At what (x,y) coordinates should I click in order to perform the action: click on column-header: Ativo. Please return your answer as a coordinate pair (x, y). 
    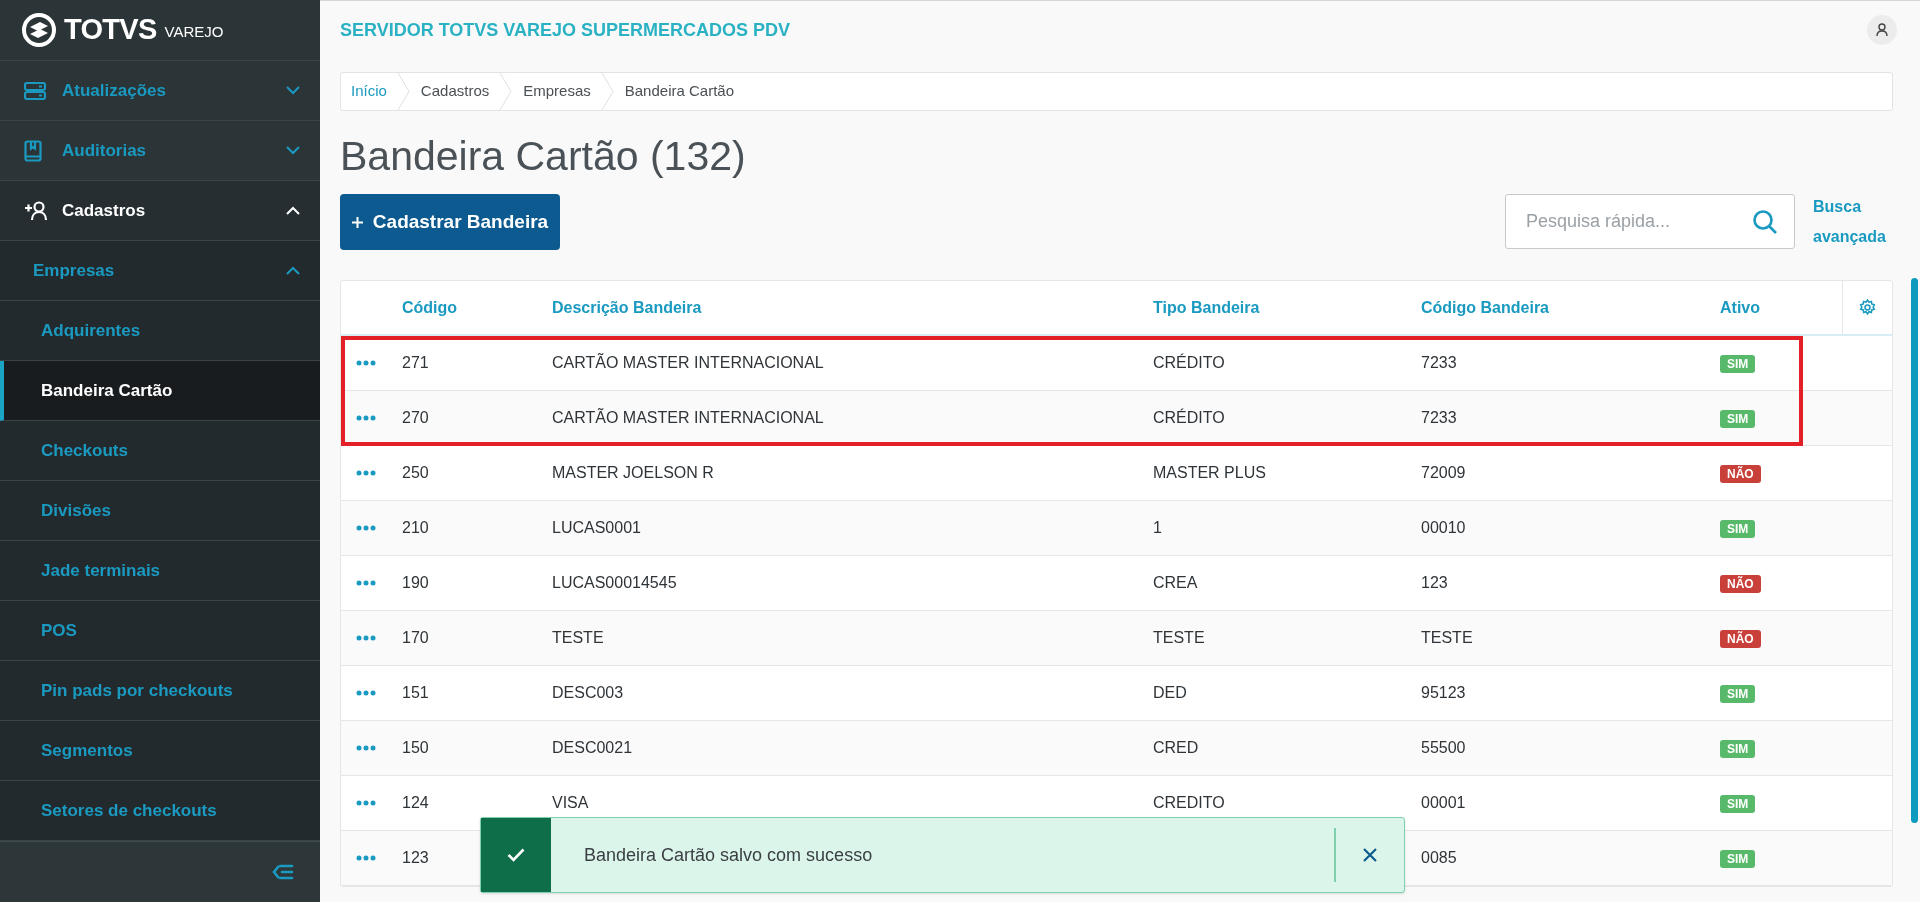
    Looking at the image, I should click on (1740, 307).